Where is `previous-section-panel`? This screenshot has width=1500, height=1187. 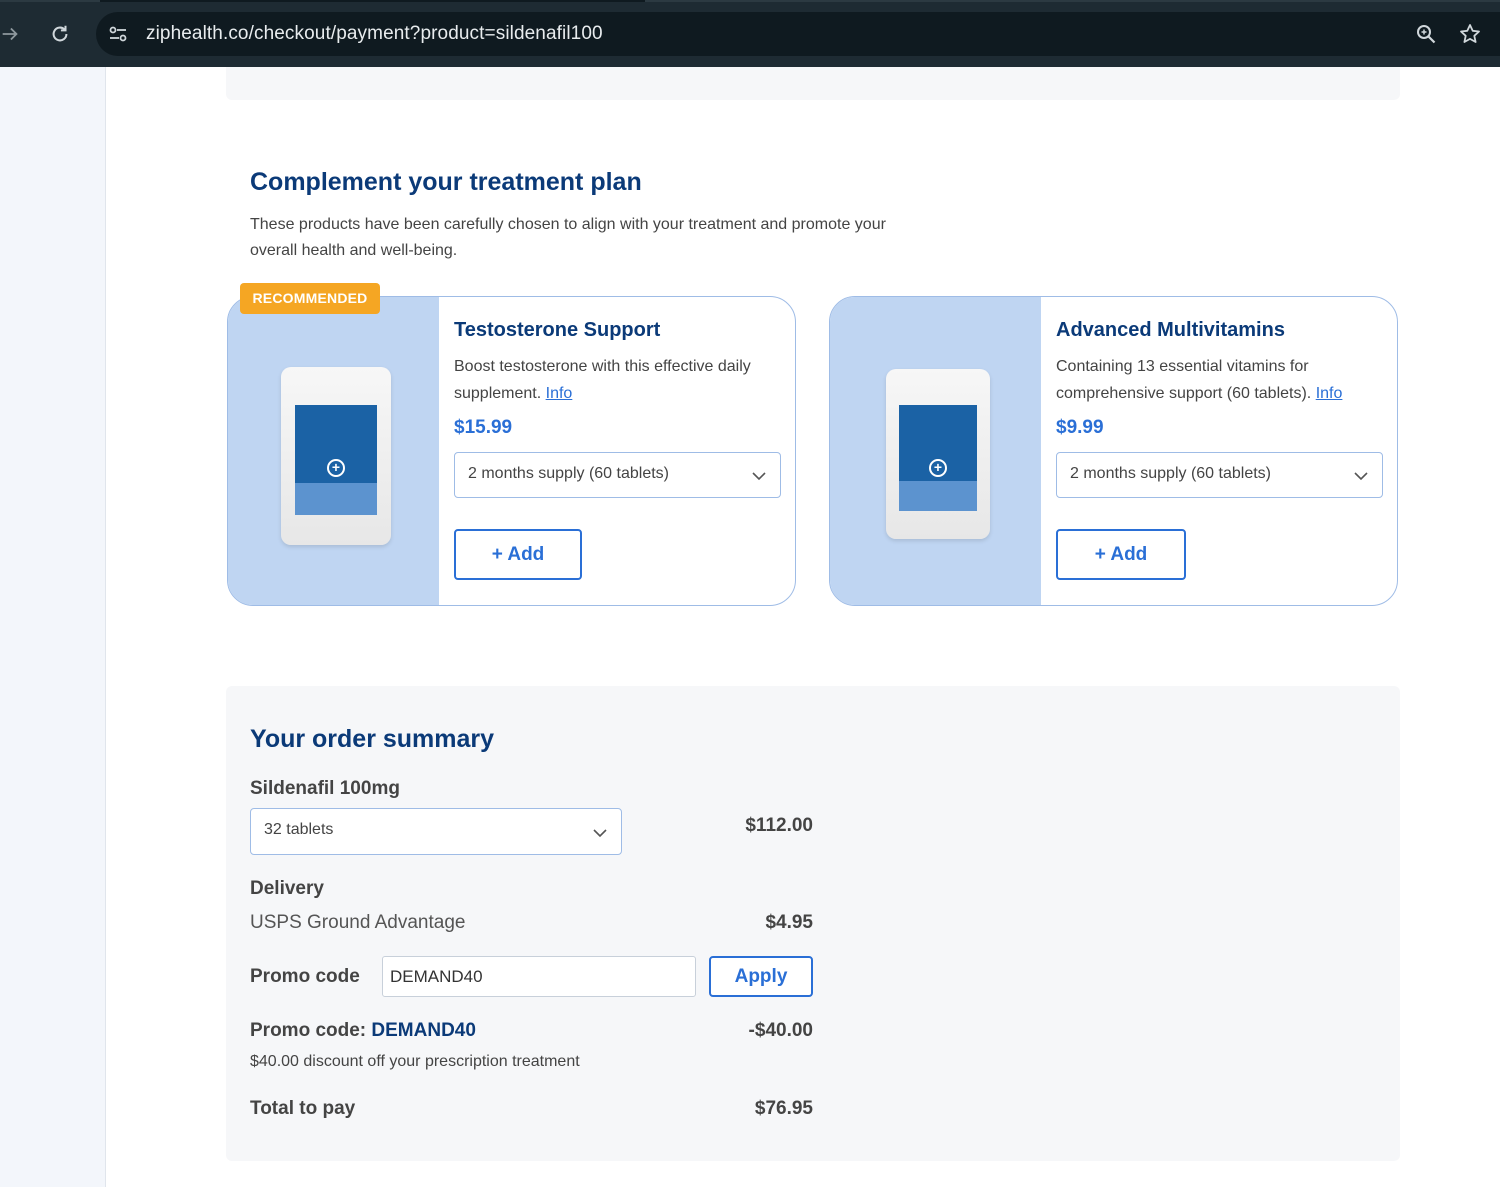
previous-section-panel is located at coordinates (813, 83).